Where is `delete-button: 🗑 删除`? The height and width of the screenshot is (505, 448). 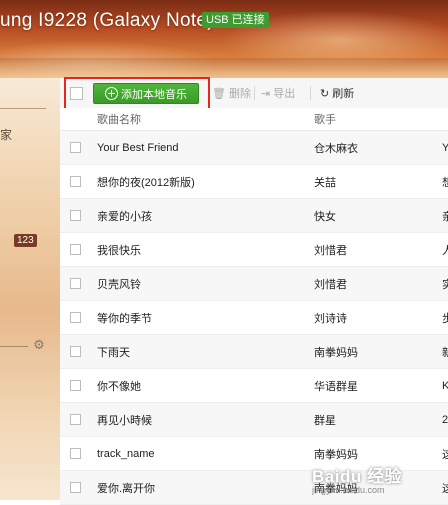
delete-button: 🗑 删除 is located at coordinates (231, 93).